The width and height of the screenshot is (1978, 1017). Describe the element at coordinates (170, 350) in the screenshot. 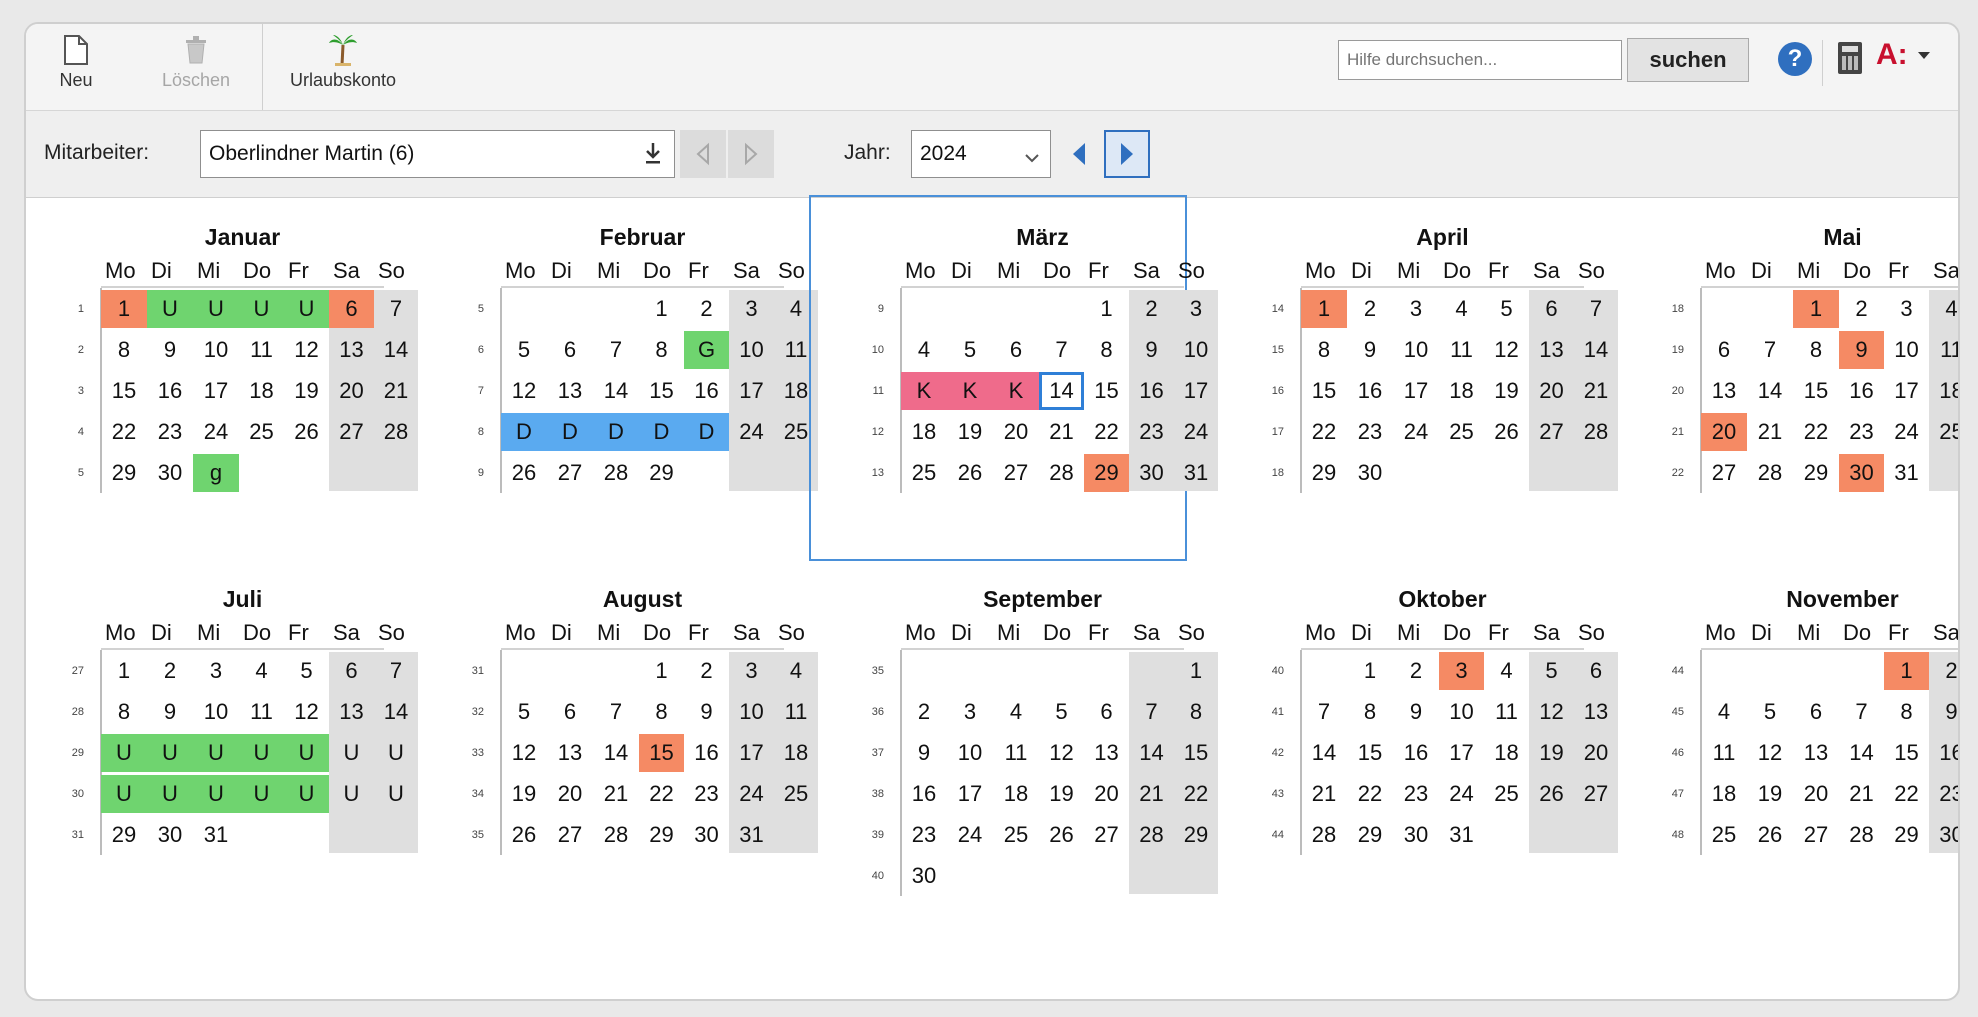

I see `day-cell: 9` at that location.